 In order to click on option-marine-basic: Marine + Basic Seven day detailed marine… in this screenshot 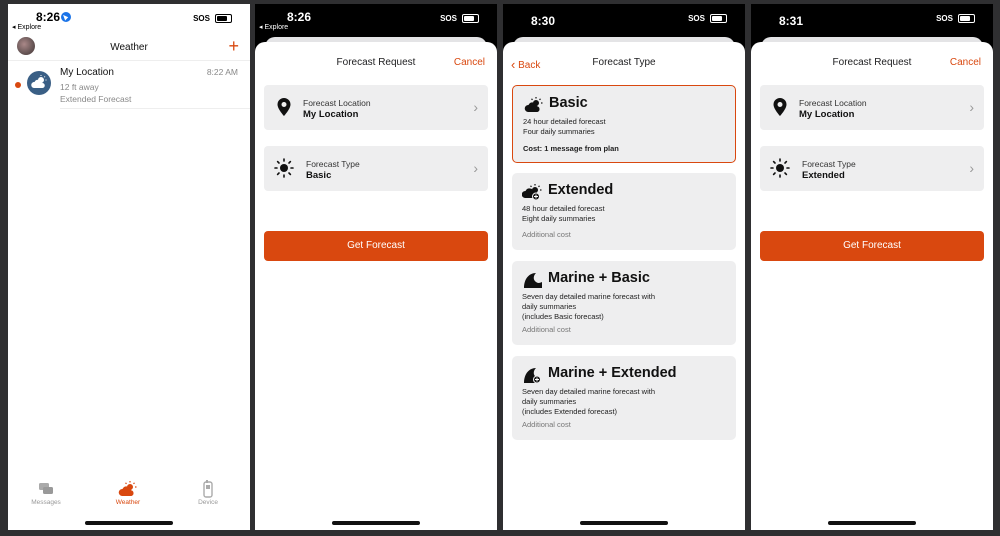, I will do `click(624, 303)`.